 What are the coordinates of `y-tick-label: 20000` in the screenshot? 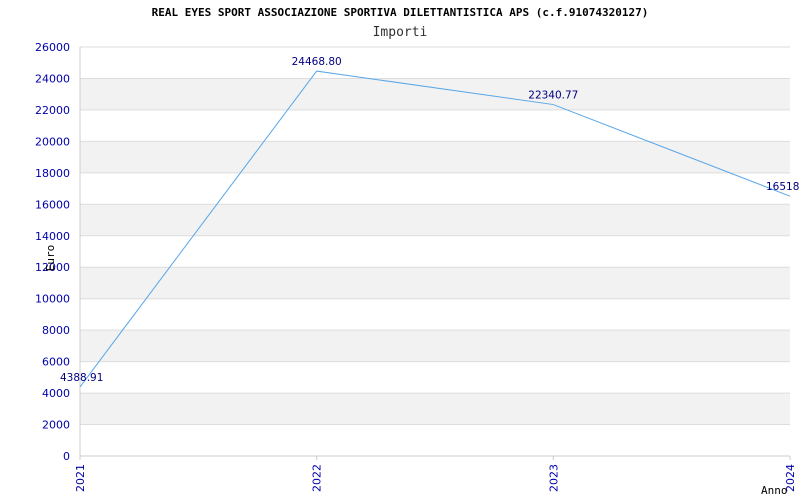 It's located at (52, 141).